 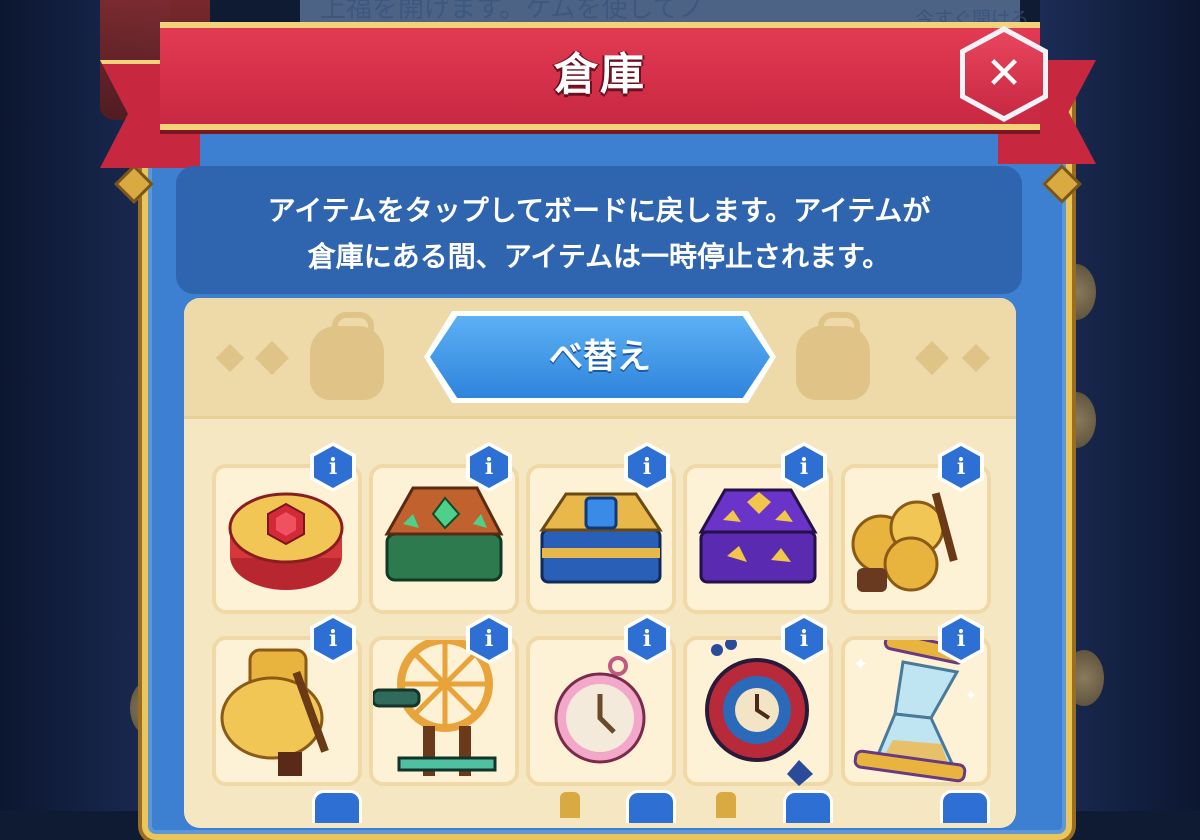 What do you see at coordinates (599, 210) in the screenshot?
I see `instruction-line-1: アイテムをタップしてボードに戻します。アイテムが` at bounding box center [599, 210].